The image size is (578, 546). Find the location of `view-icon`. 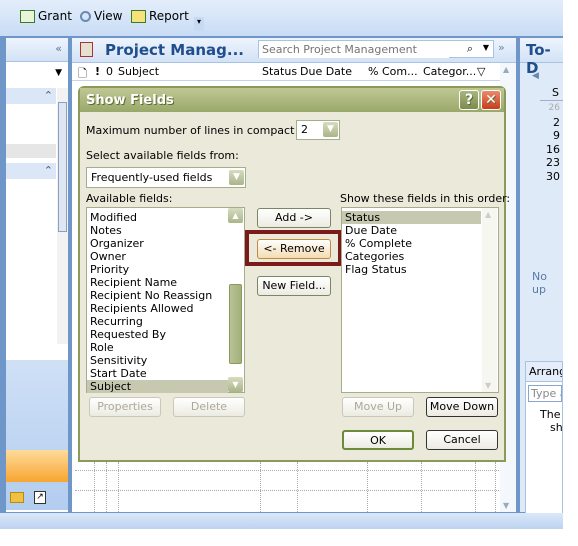

view-icon is located at coordinates (85, 16).